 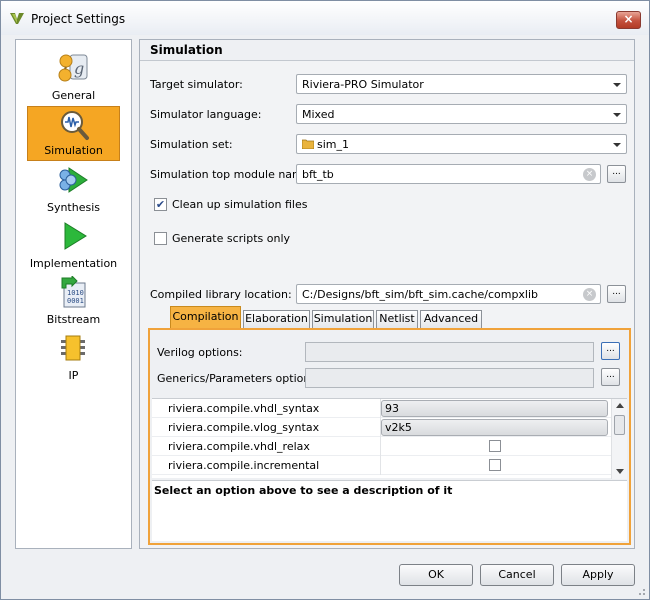 I want to click on svg-text: g, so click(x=79, y=68).